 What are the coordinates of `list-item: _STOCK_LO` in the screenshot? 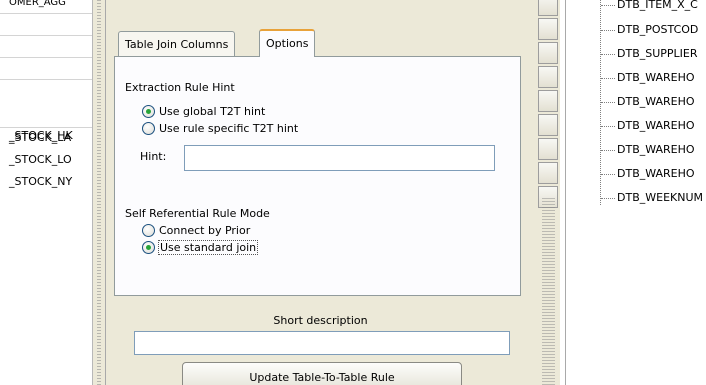 It's located at (46, 161).